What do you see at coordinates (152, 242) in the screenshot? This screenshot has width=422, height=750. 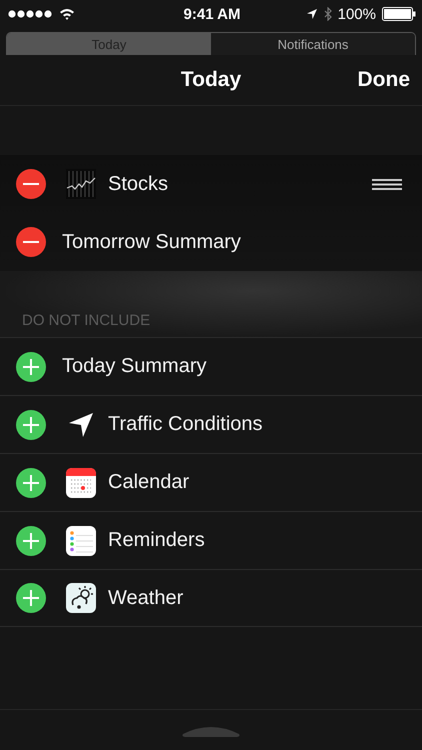 I see `widget-name: Tomorrow Summary` at bounding box center [152, 242].